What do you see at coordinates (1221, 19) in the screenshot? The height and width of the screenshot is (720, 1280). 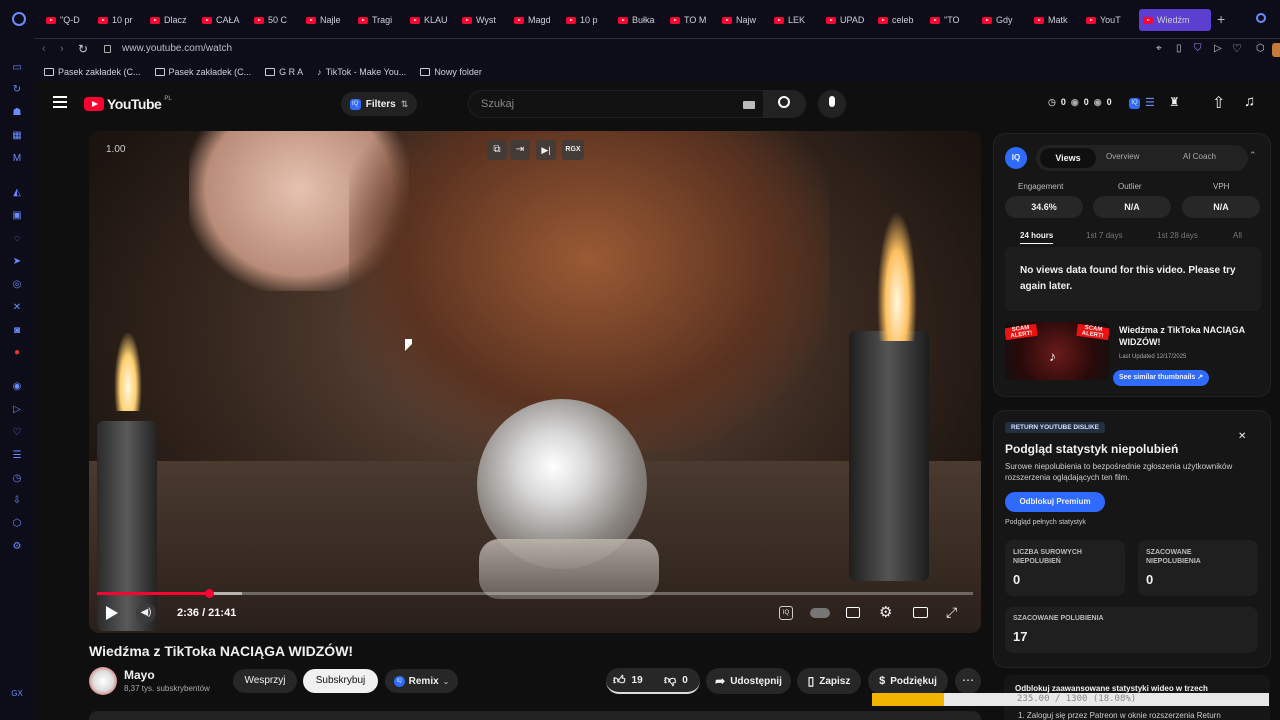 I see `new-tab-button: +` at bounding box center [1221, 19].